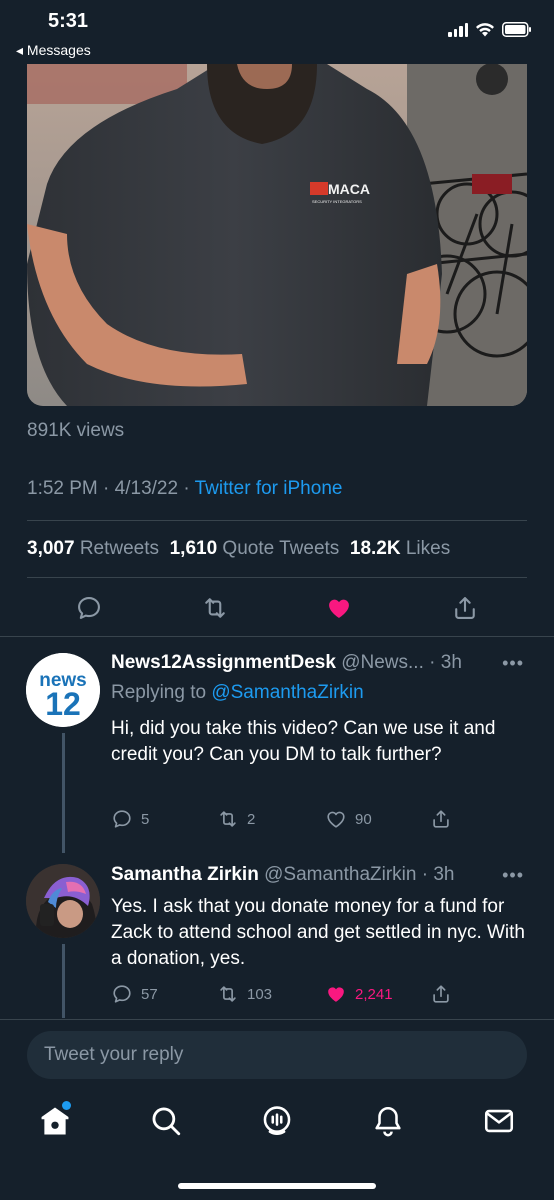 The image size is (554, 1200). Describe the element at coordinates (277, 996) in the screenshot. I see `reply-action-bar: 57 103 2,241` at that location.